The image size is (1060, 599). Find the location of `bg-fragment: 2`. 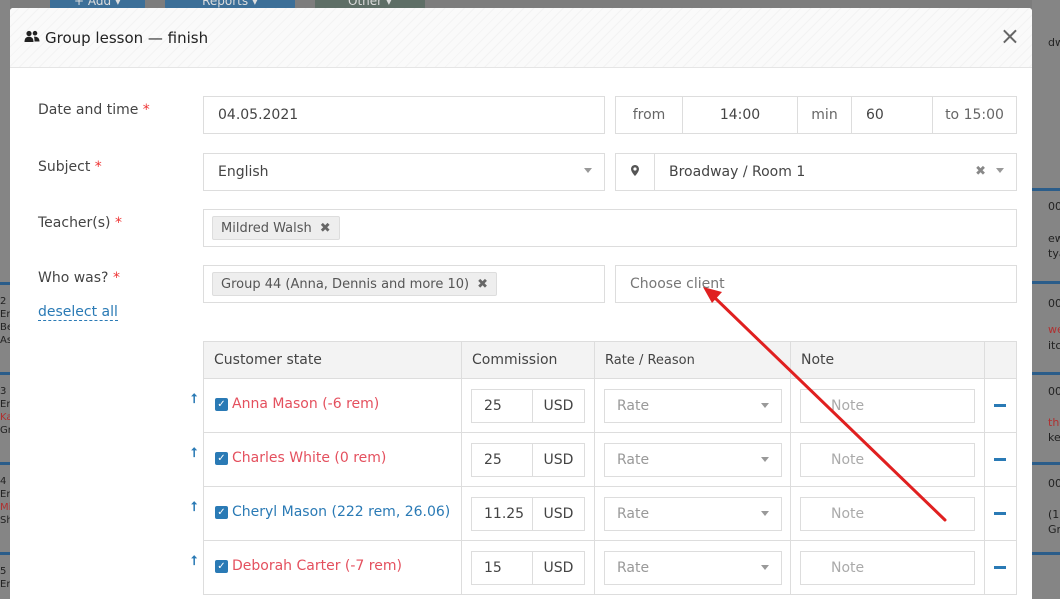

bg-fragment: 2 is located at coordinates (3, 301).